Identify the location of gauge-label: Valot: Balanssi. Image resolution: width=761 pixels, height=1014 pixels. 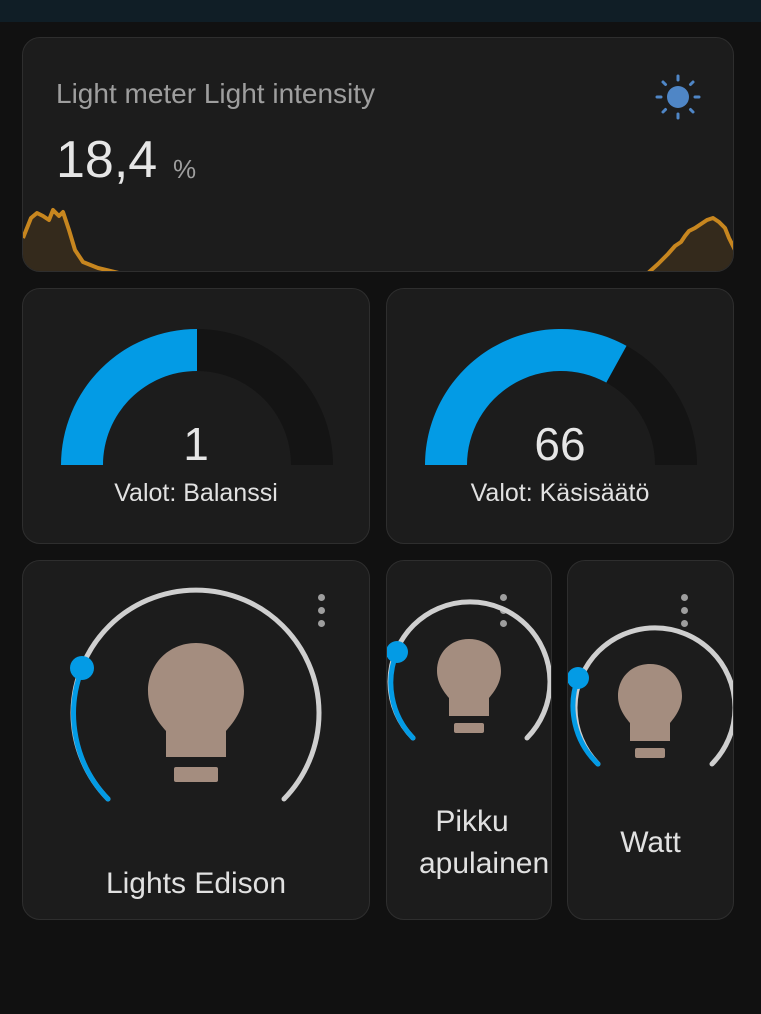
(196, 493).